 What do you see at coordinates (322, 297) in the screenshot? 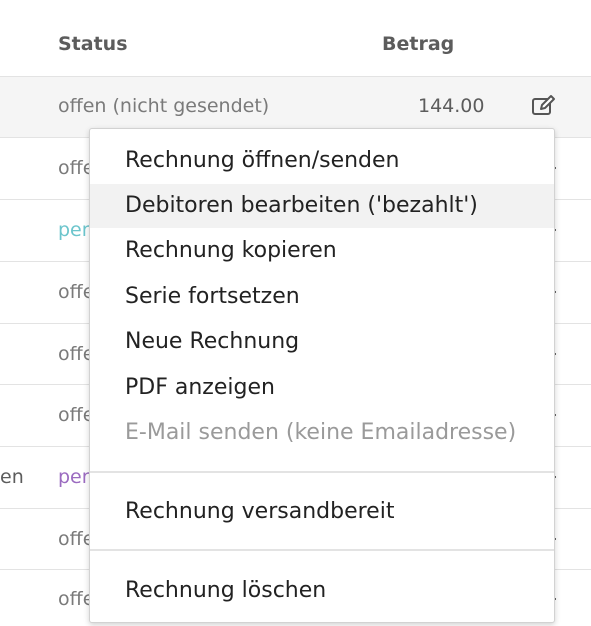
I see `menu-item-continue-series: Serie fortsetzen` at bounding box center [322, 297].